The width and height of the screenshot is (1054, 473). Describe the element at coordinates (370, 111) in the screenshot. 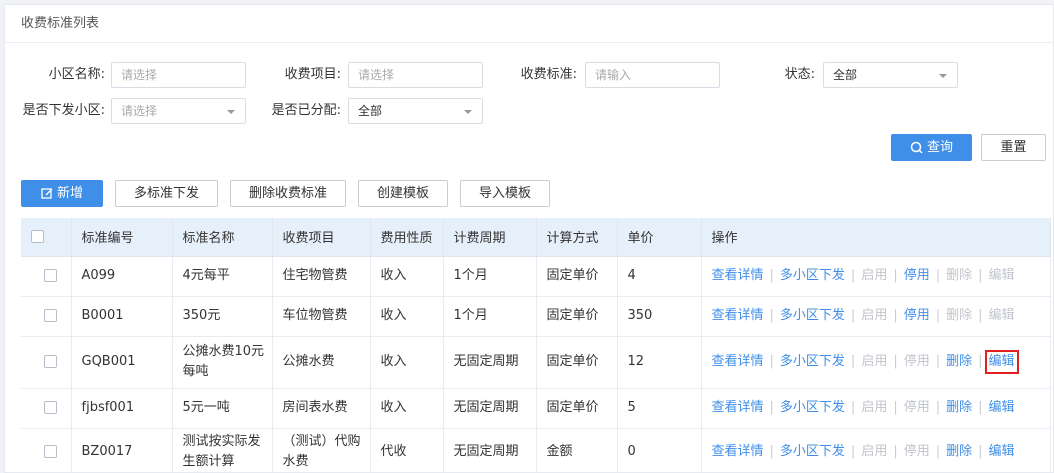

I see `allocated-value: 全部` at that location.